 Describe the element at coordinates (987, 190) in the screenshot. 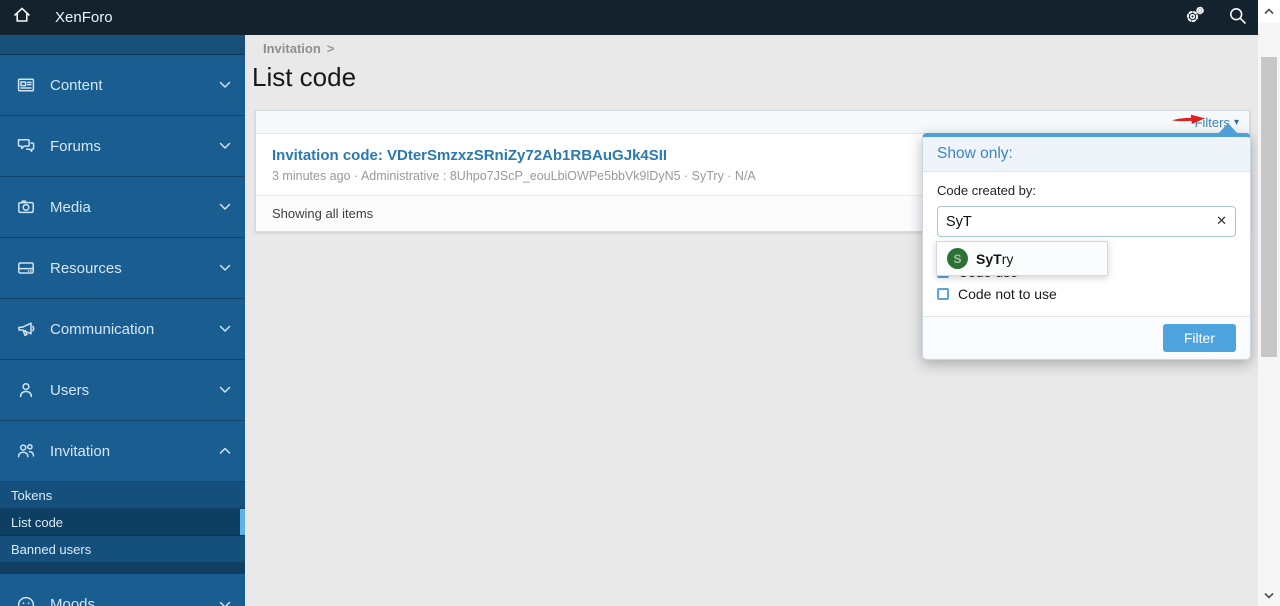

I see `code-created-by-label: Code created by:` at that location.